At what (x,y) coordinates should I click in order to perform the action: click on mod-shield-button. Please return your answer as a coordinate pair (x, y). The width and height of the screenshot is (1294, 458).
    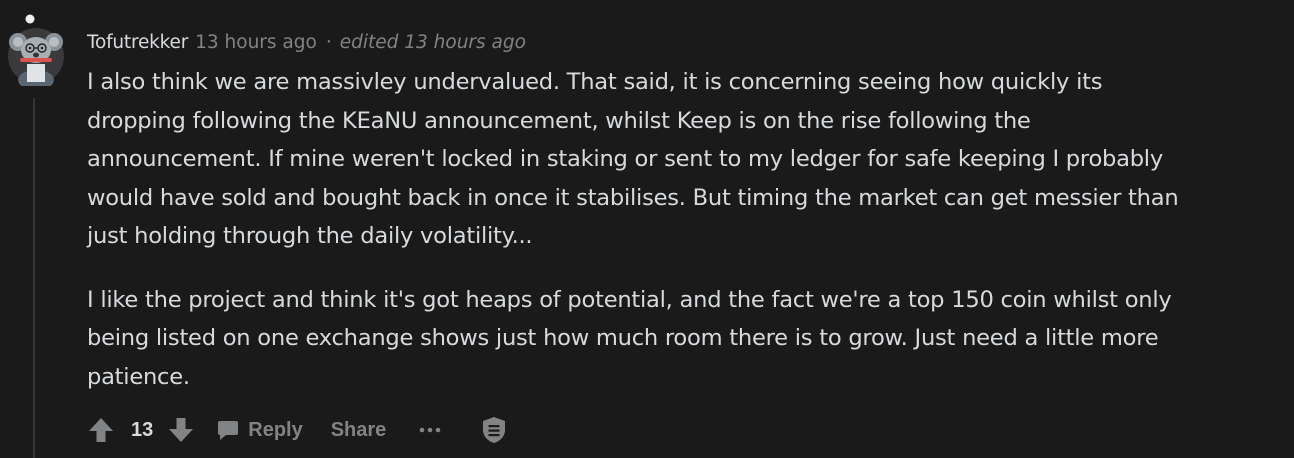
    Looking at the image, I should click on (494, 430).